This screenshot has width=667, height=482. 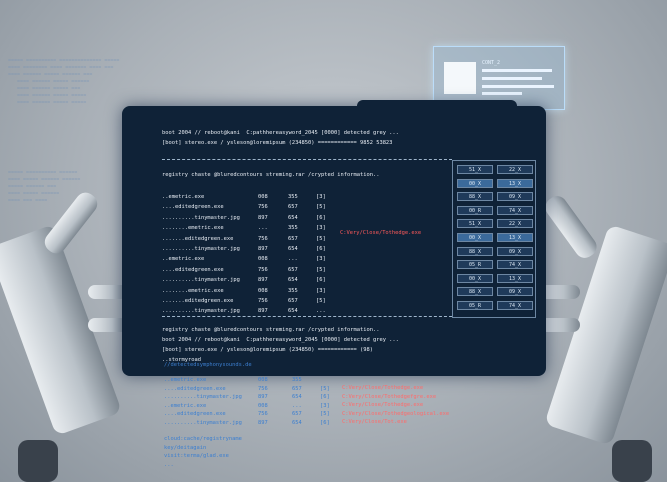 I want to click on grid-cell: 09_X, so click(x=515, y=292).